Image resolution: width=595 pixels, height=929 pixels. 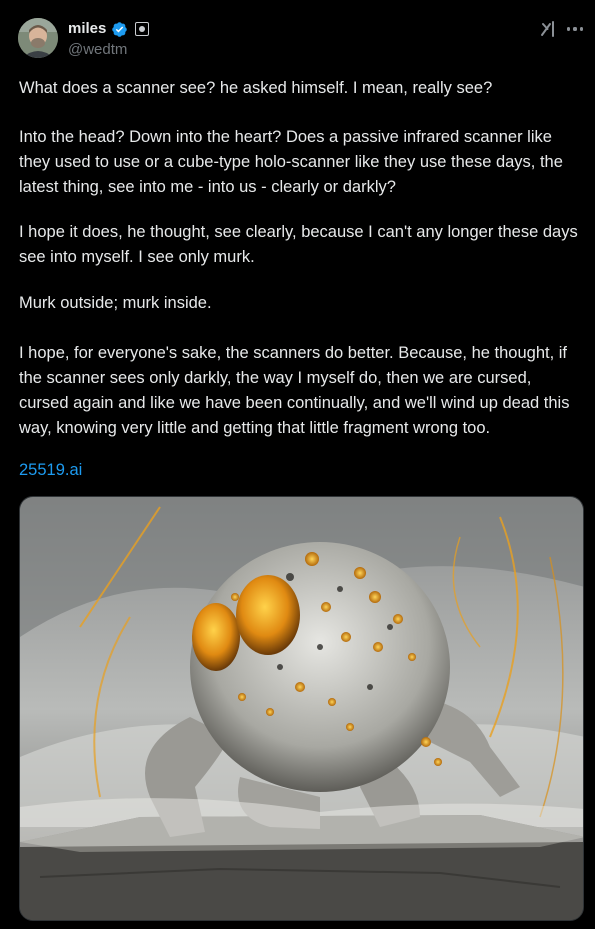 I want to click on avatar, so click(x=38, y=38).